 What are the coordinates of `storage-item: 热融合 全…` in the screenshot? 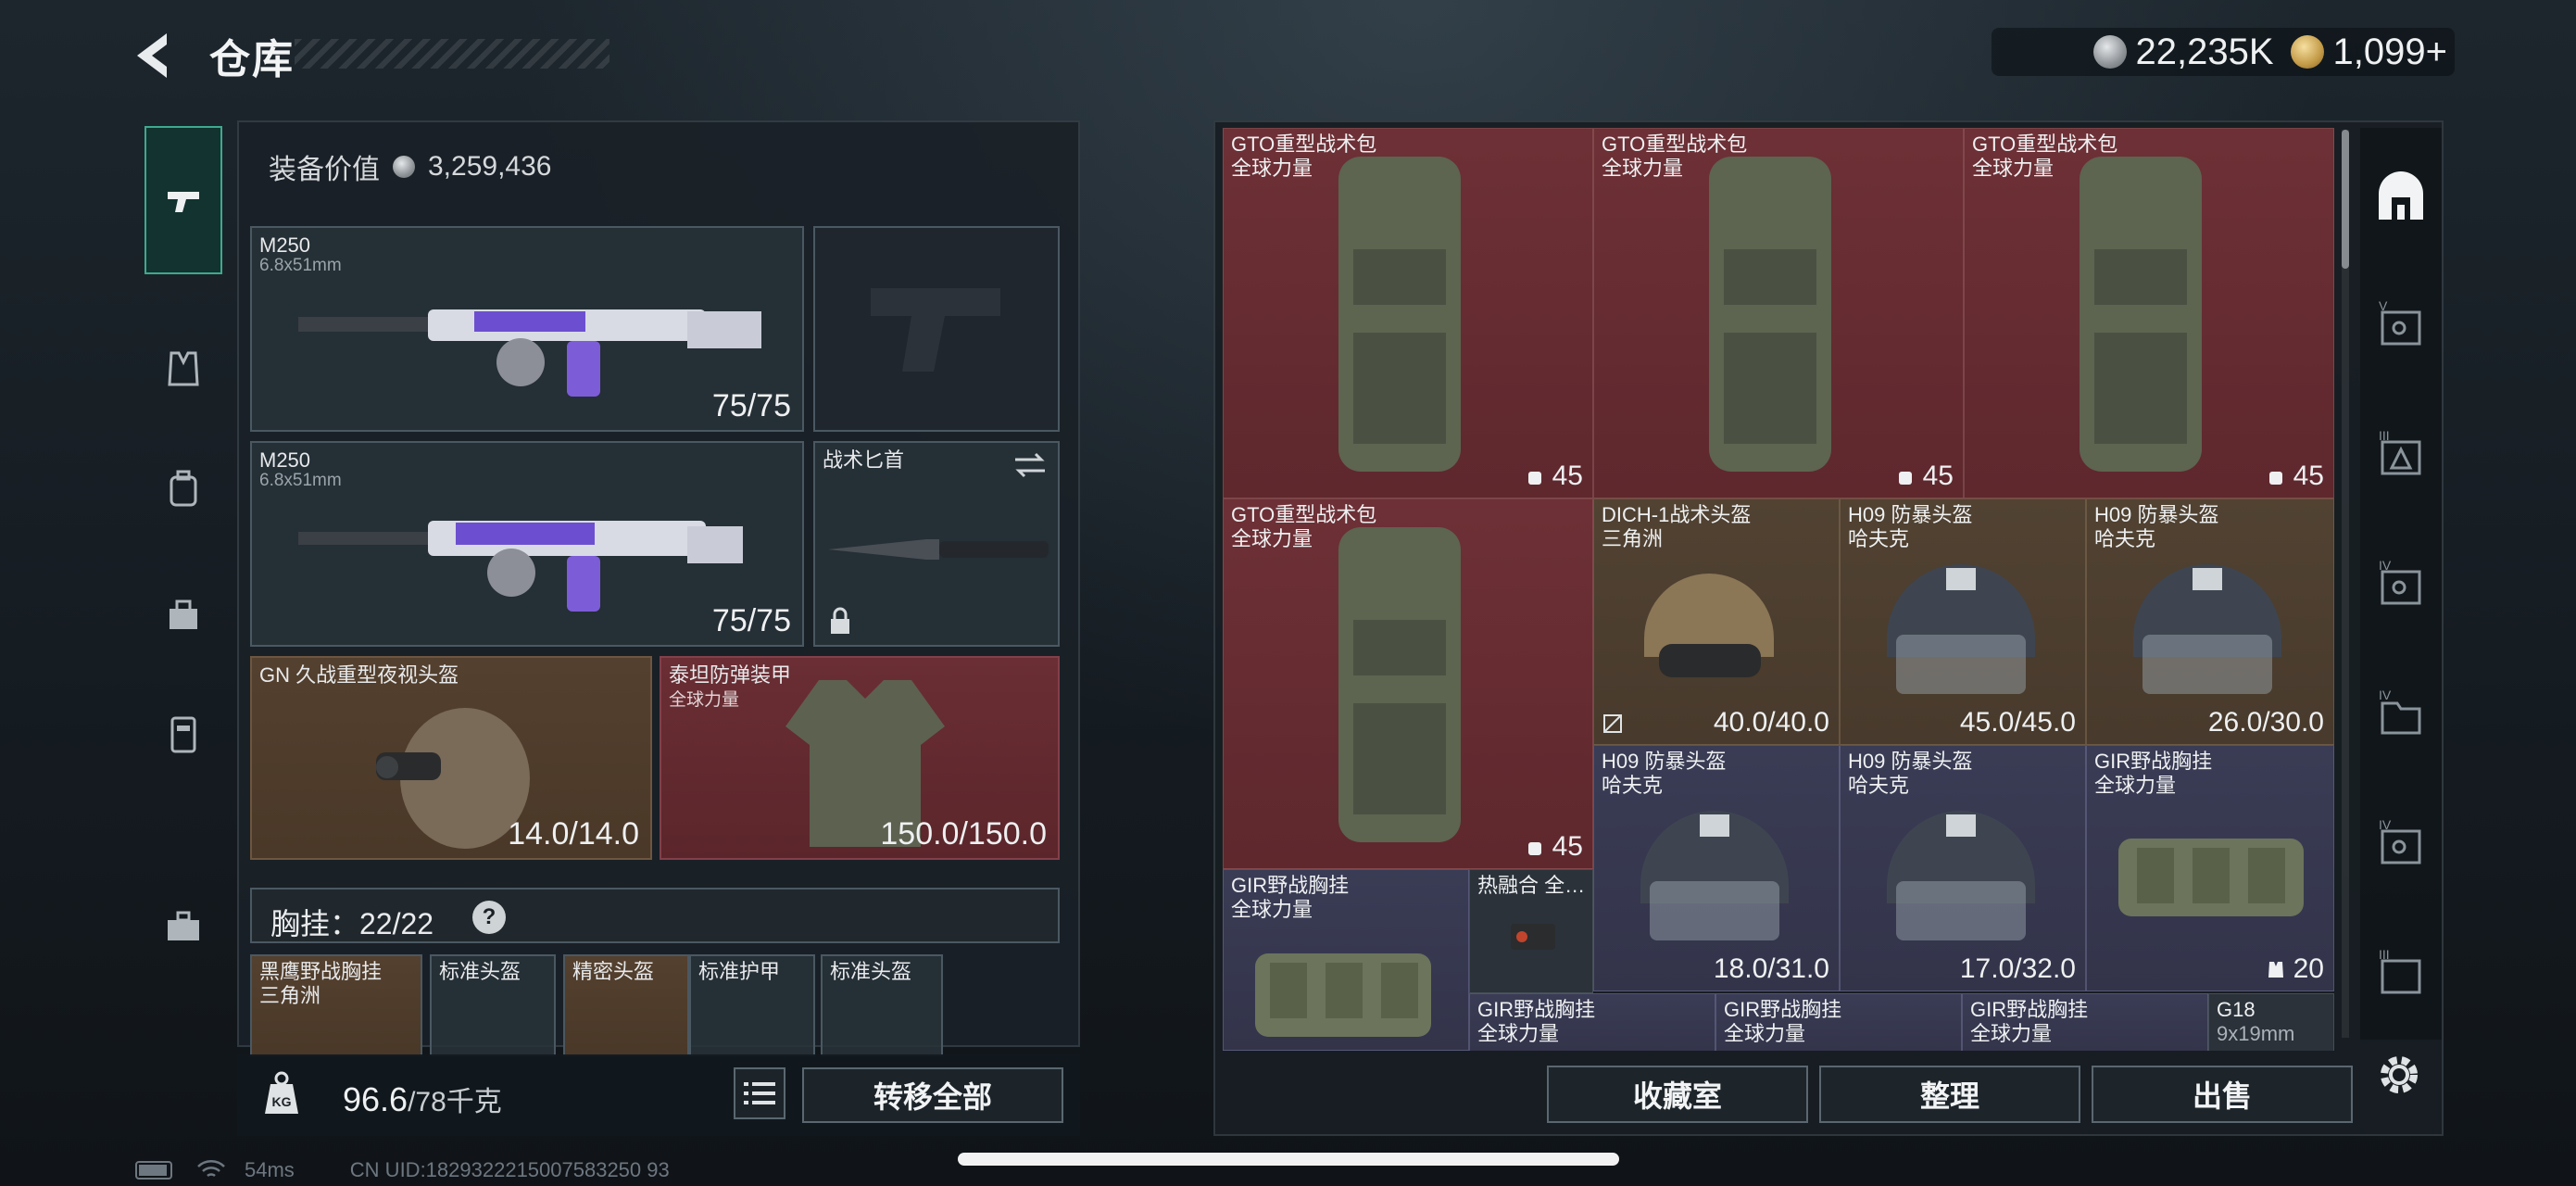 It's located at (1531, 931).